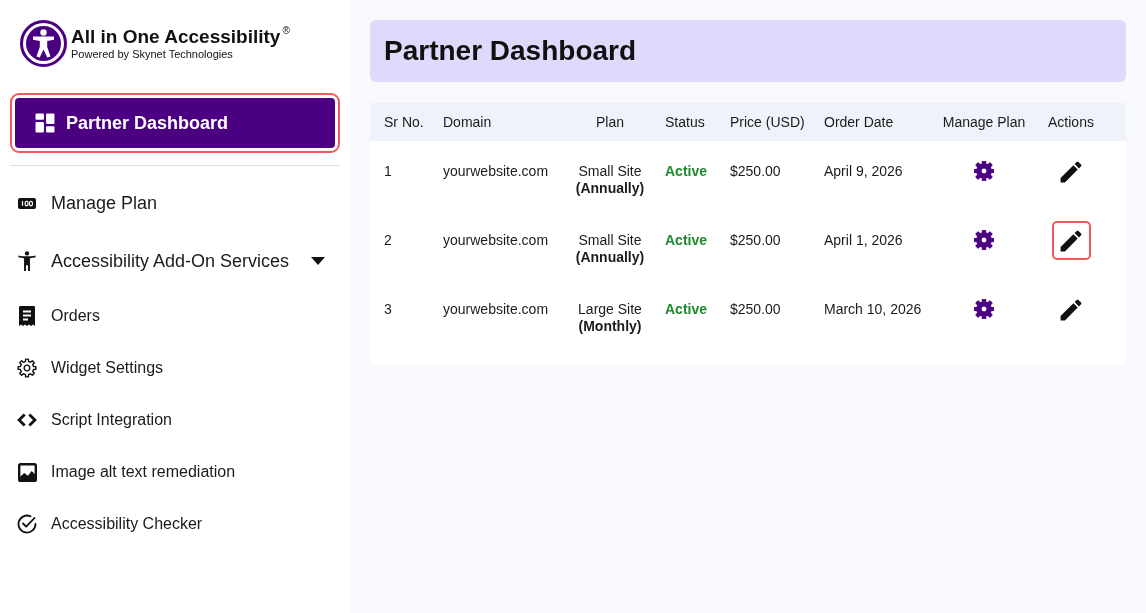 The width and height of the screenshot is (1146, 613). What do you see at coordinates (388, 309) in the screenshot?
I see `row-number: 3` at bounding box center [388, 309].